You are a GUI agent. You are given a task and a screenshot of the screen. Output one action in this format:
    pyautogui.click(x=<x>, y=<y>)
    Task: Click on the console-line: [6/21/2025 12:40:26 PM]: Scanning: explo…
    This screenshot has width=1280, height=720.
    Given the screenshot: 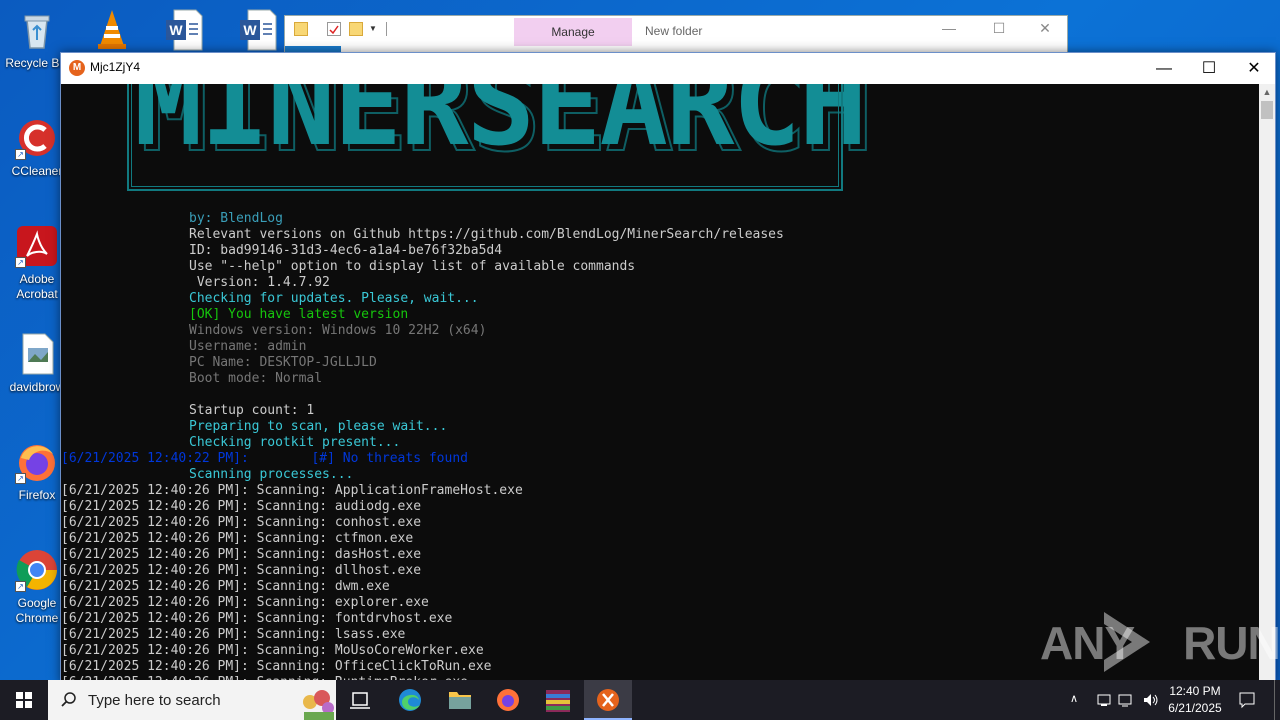 What is the action you would take?
    pyautogui.click(x=245, y=602)
    